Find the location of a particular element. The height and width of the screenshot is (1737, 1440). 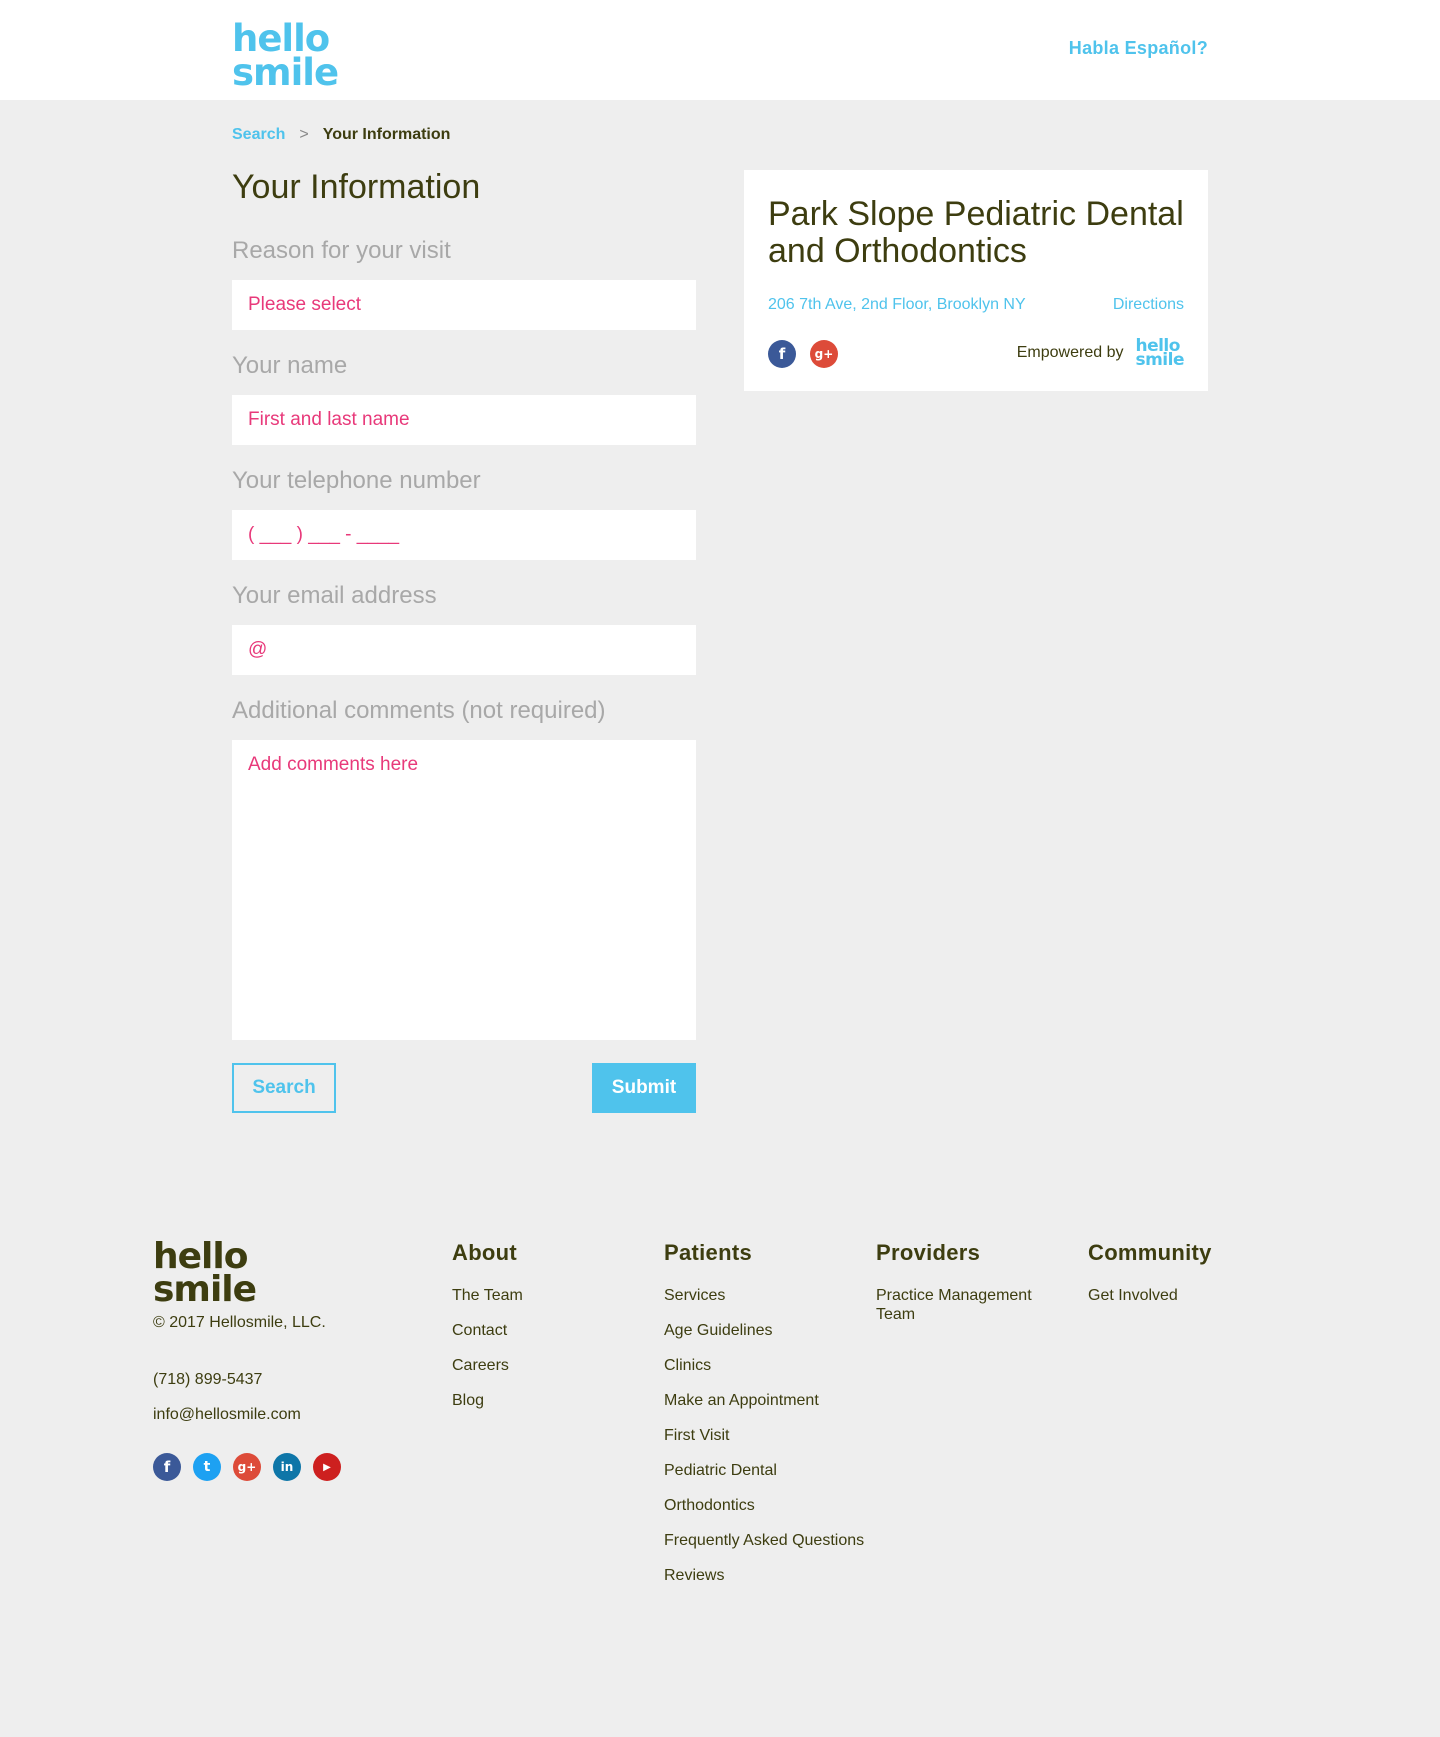

footer-column-community: Community Get Involved is located at coordinates (1150, 1280).